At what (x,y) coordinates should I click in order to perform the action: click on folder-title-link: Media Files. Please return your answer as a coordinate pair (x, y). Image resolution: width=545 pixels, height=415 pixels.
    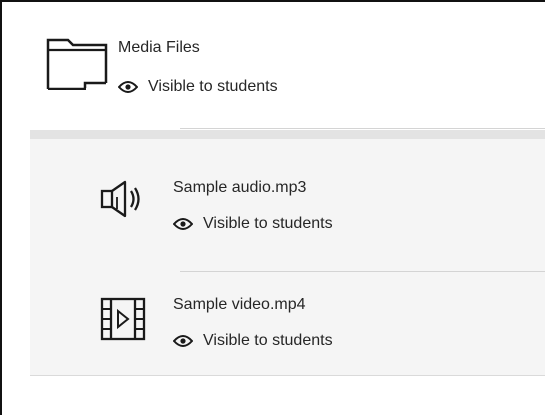
    Looking at the image, I should click on (159, 48).